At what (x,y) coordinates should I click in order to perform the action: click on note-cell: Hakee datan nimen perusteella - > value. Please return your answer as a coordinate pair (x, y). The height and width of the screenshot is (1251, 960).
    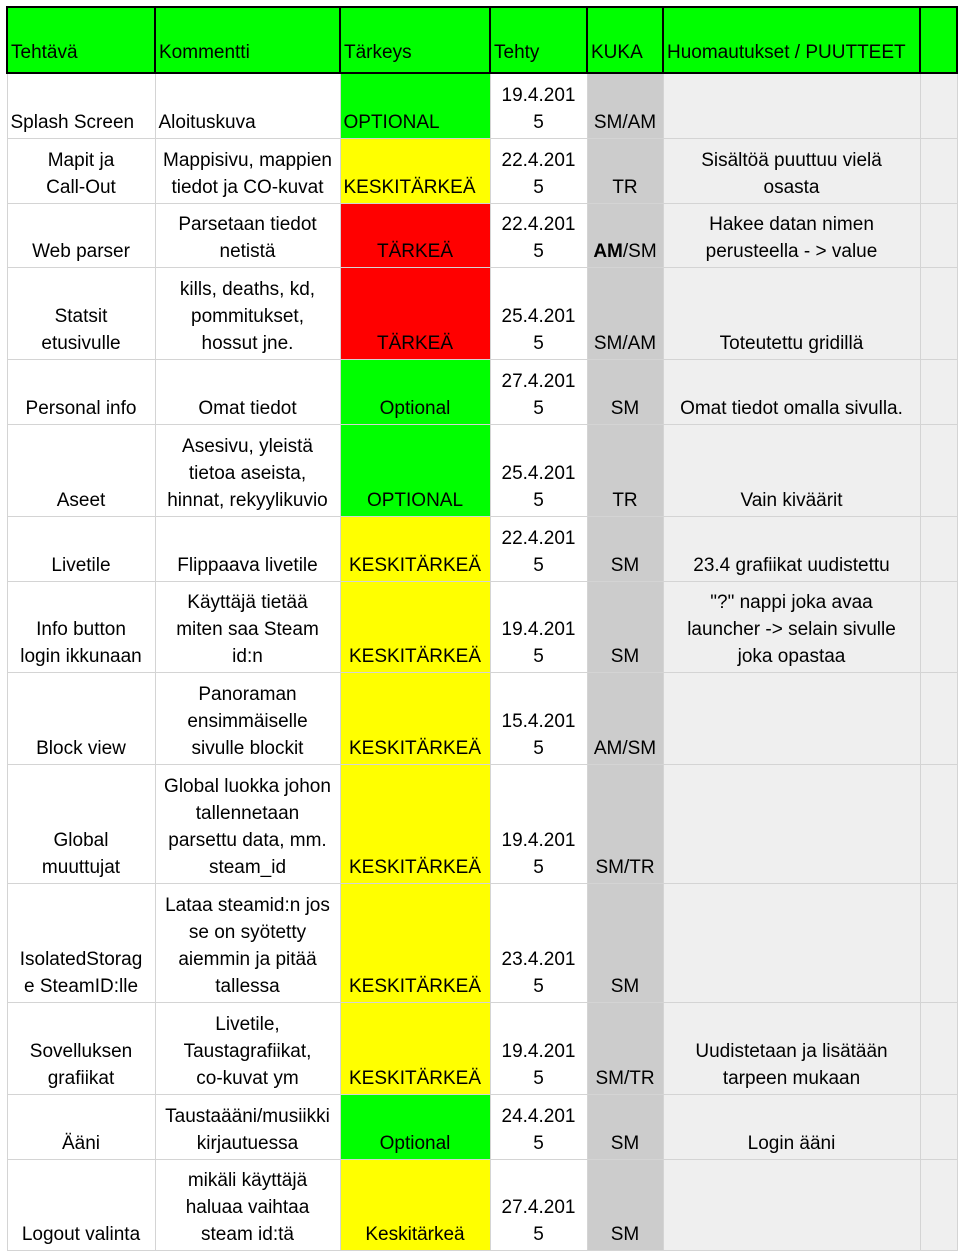
    Looking at the image, I should click on (791, 235).